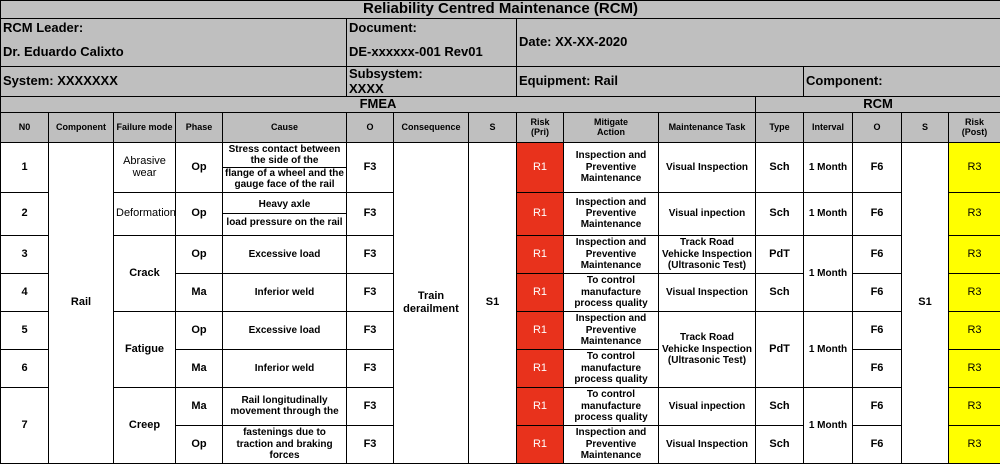 The image size is (1000, 465). Describe the element at coordinates (284, 207) in the screenshot. I see `cause-line: Heavy axle` at that location.